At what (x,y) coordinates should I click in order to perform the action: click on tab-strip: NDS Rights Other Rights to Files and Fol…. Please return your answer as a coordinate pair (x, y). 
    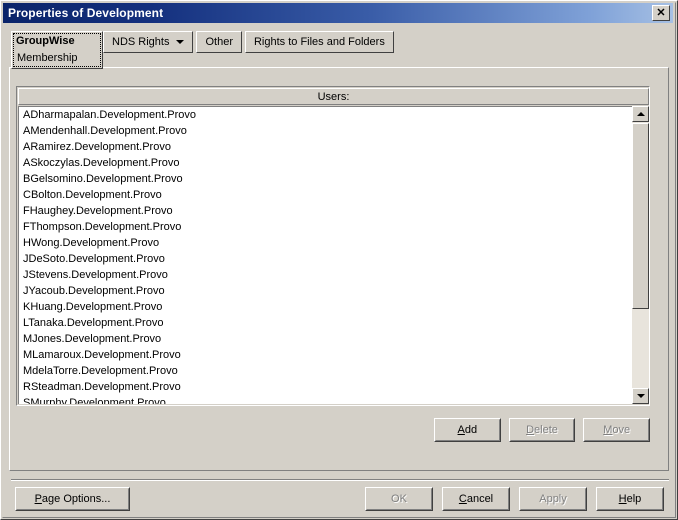
    Looking at the image, I should click on (339, 44).